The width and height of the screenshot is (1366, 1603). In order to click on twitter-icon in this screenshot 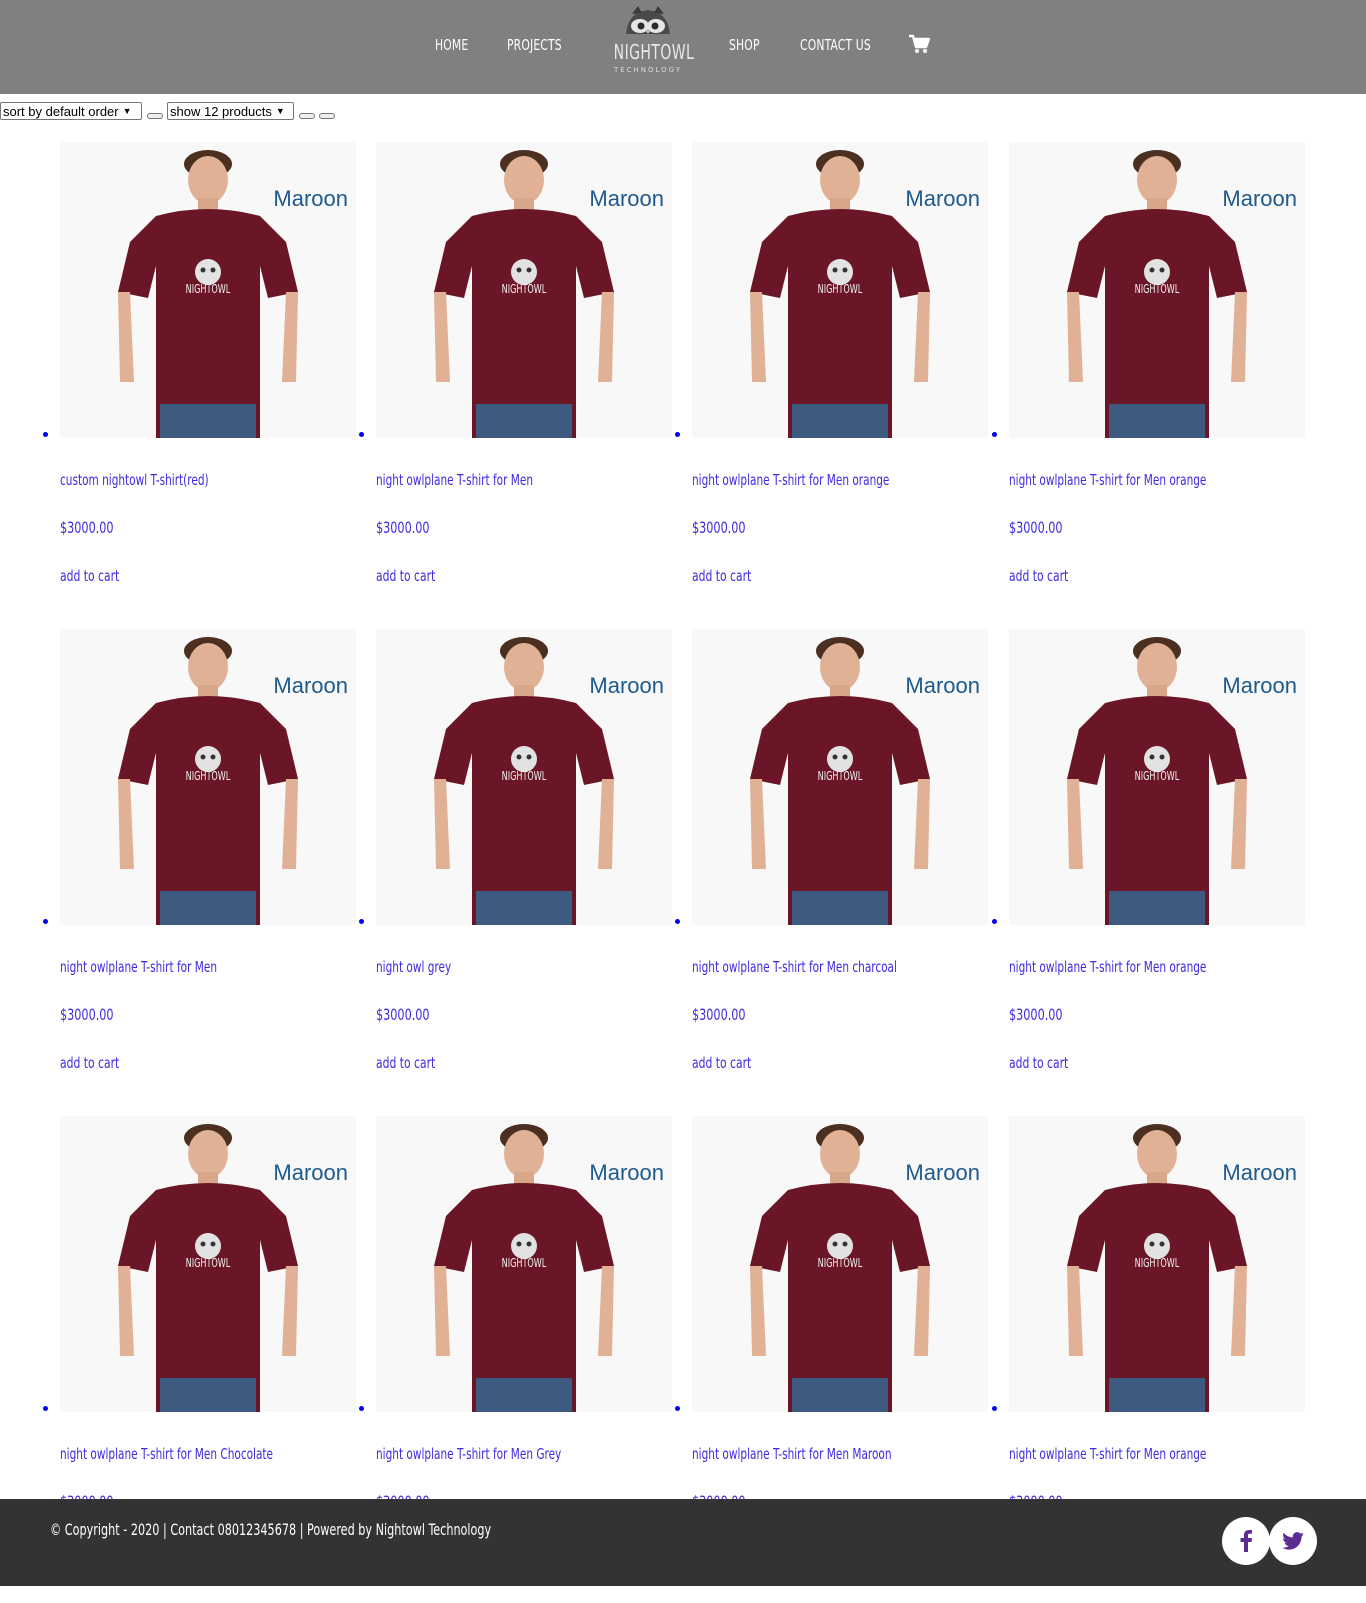, I will do `click(1293, 1541)`.